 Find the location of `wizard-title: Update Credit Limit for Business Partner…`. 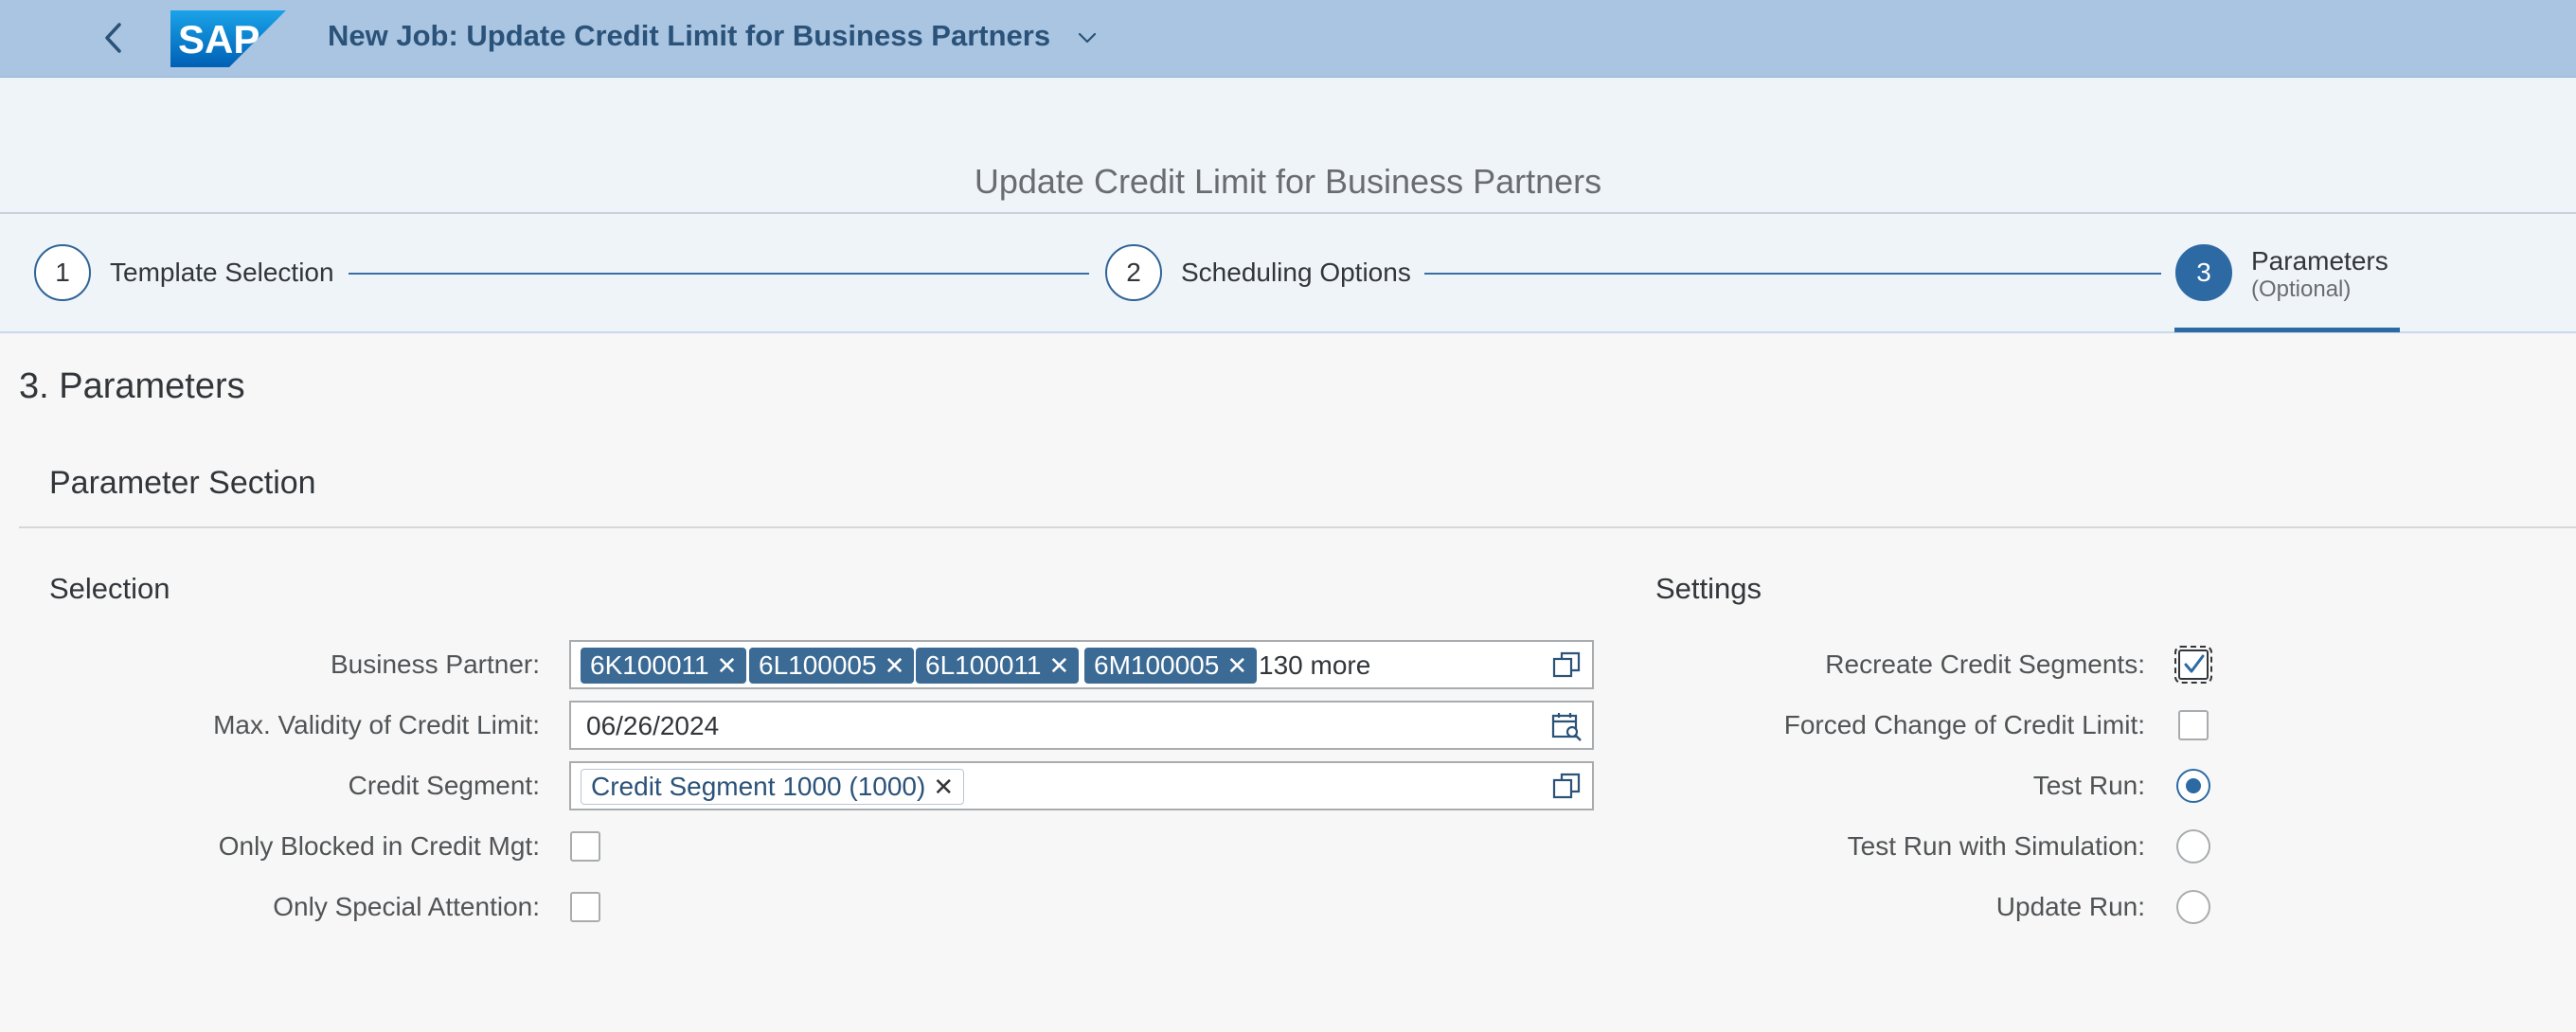

wizard-title: Update Credit Limit for Business Partner… is located at coordinates (1288, 182).